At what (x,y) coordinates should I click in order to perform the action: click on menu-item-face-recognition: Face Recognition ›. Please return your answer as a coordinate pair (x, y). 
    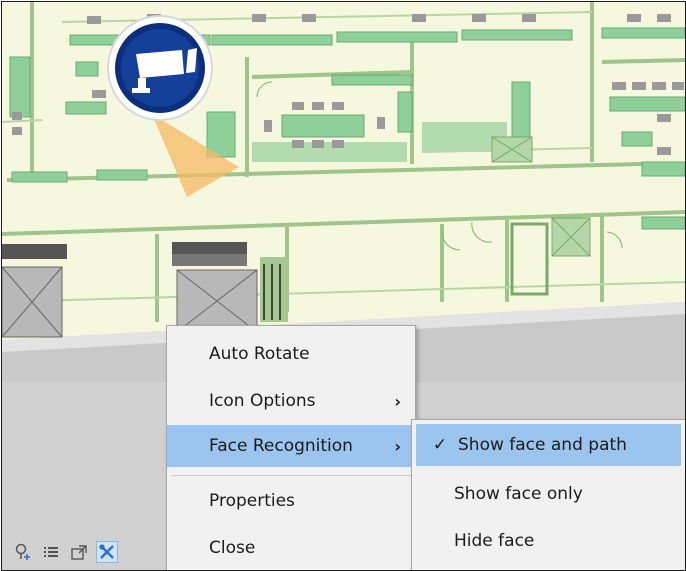
    Looking at the image, I should click on (291, 446).